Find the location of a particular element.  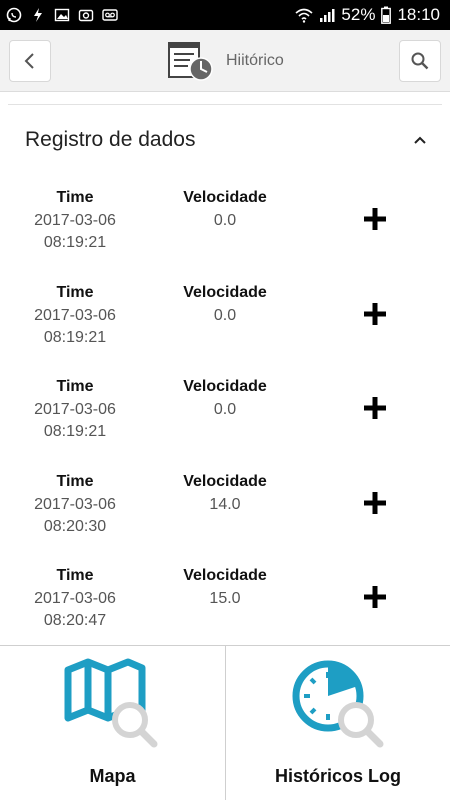

back-button is located at coordinates (30, 61).